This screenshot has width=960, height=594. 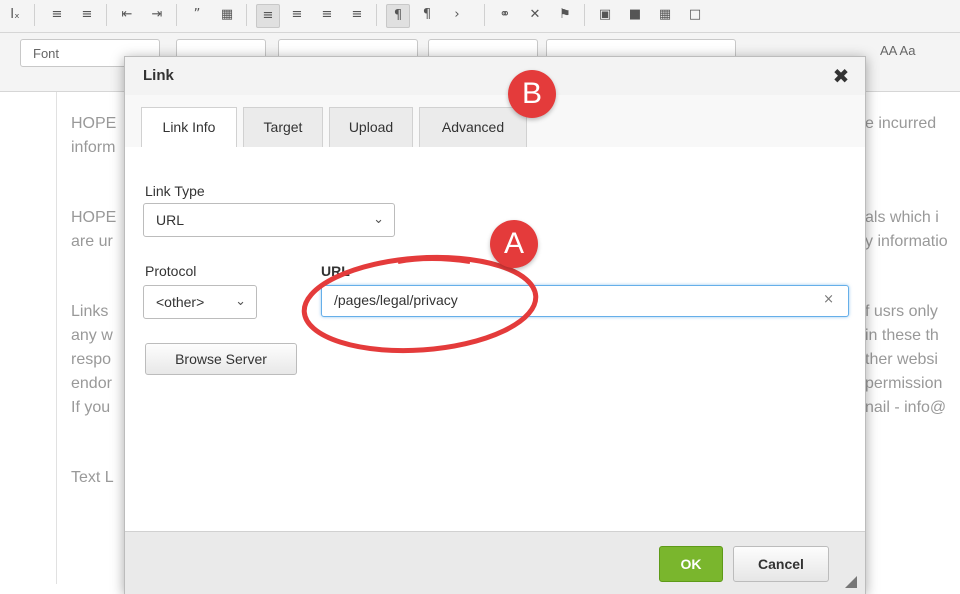 I want to click on increase-indent-icon: ⇥, so click(x=157, y=15).